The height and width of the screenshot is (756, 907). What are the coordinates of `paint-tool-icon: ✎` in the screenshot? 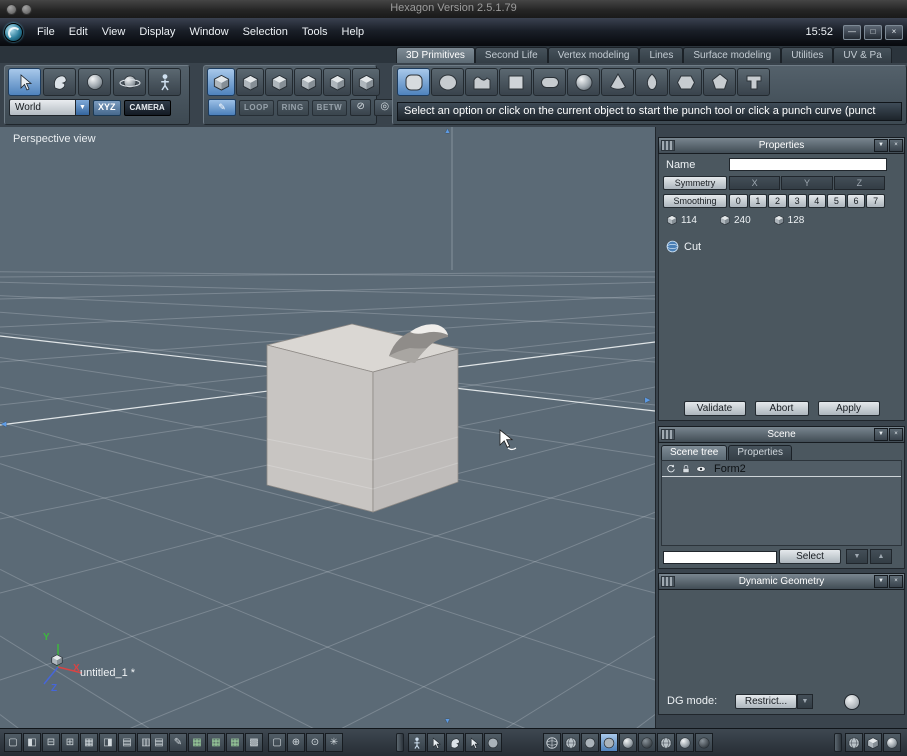 It's located at (178, 742).